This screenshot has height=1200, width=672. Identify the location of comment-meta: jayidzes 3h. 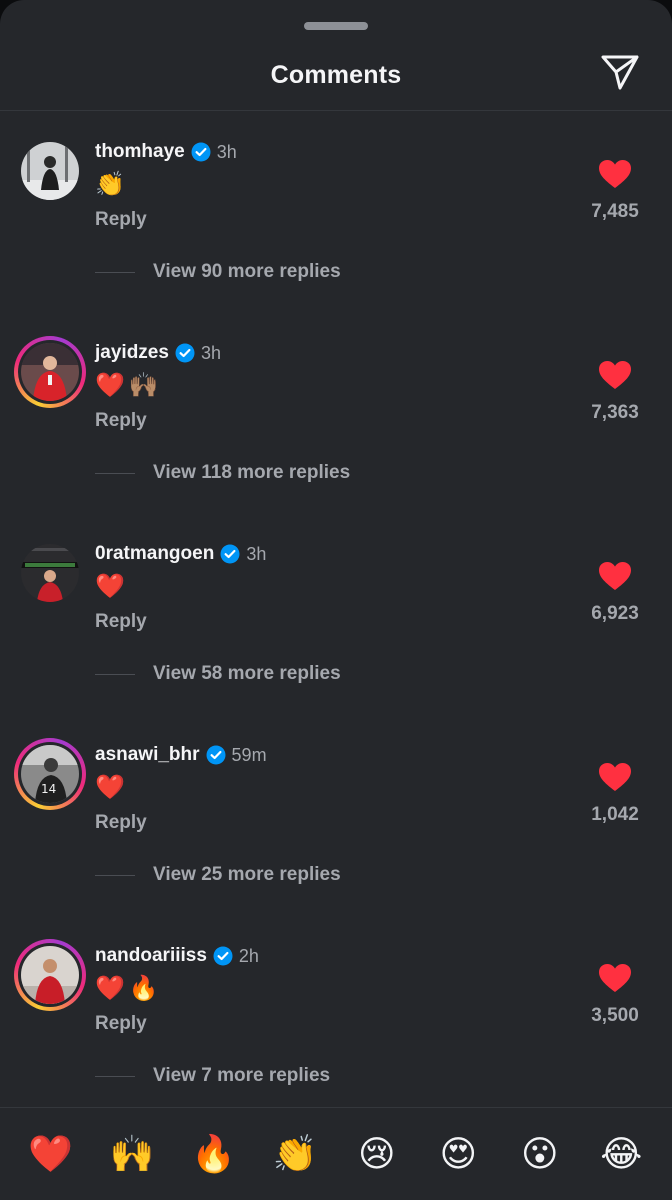
(158, 353).